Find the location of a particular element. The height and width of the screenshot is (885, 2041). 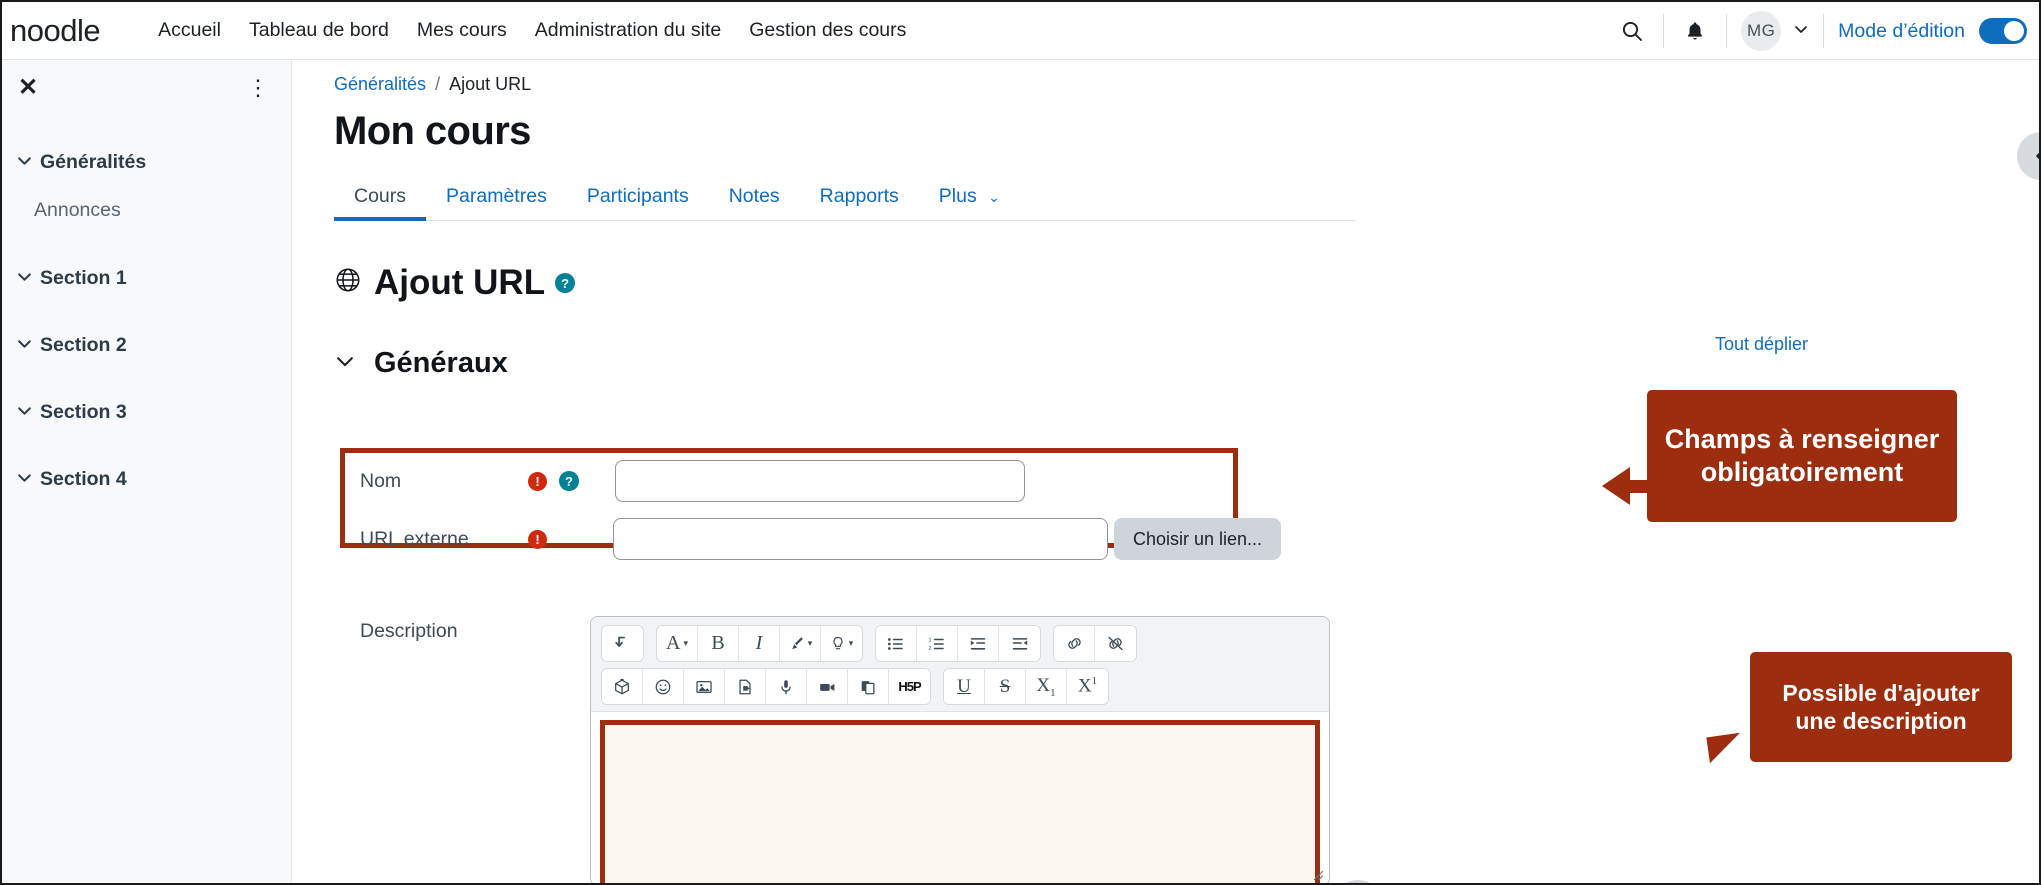

nav-link-tableau-de-bord: Tableau de bord is located at coordinates (319, 30).